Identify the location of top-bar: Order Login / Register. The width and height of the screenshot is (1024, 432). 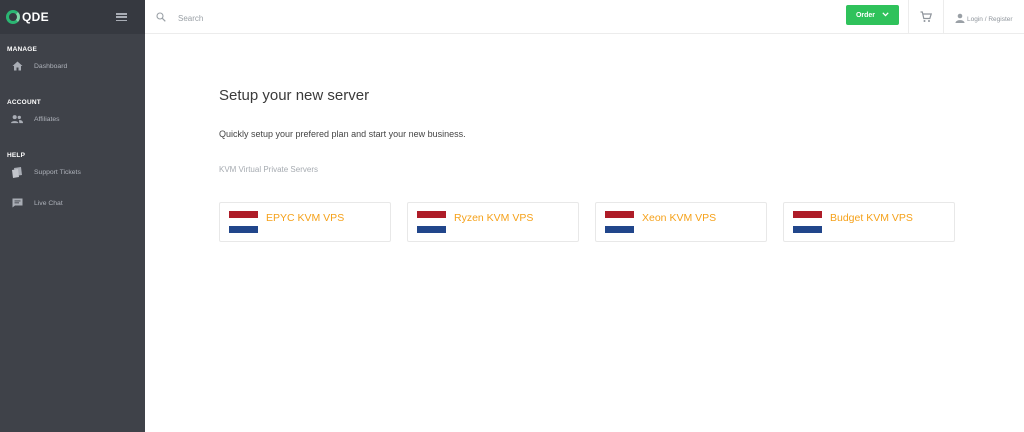
(584, 17).